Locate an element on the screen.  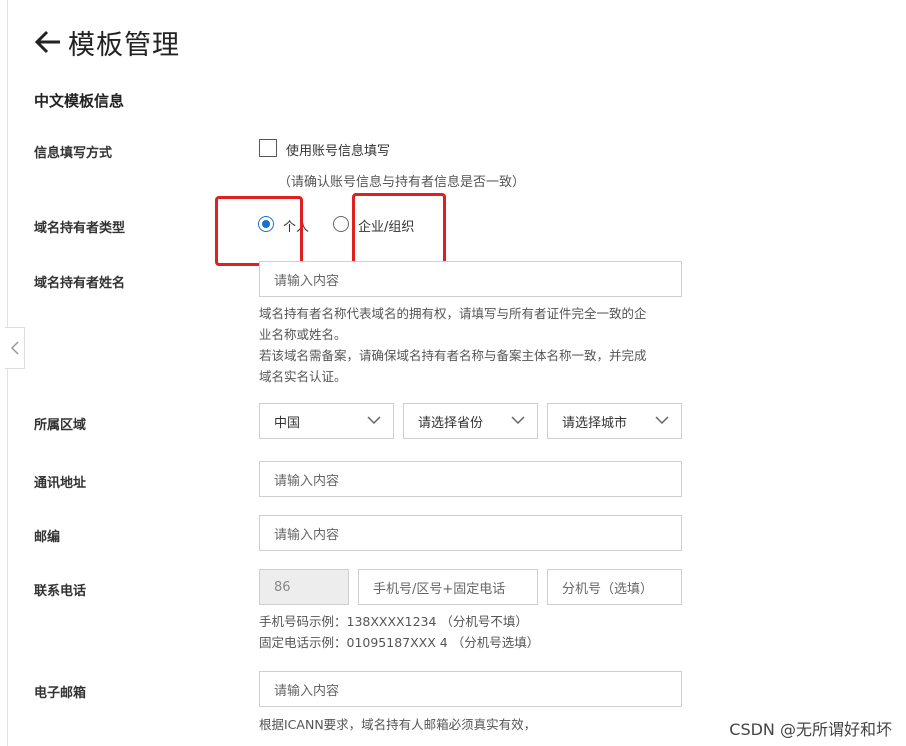
postcode-input: 请输入内容 is located at coordinates (470, 533).